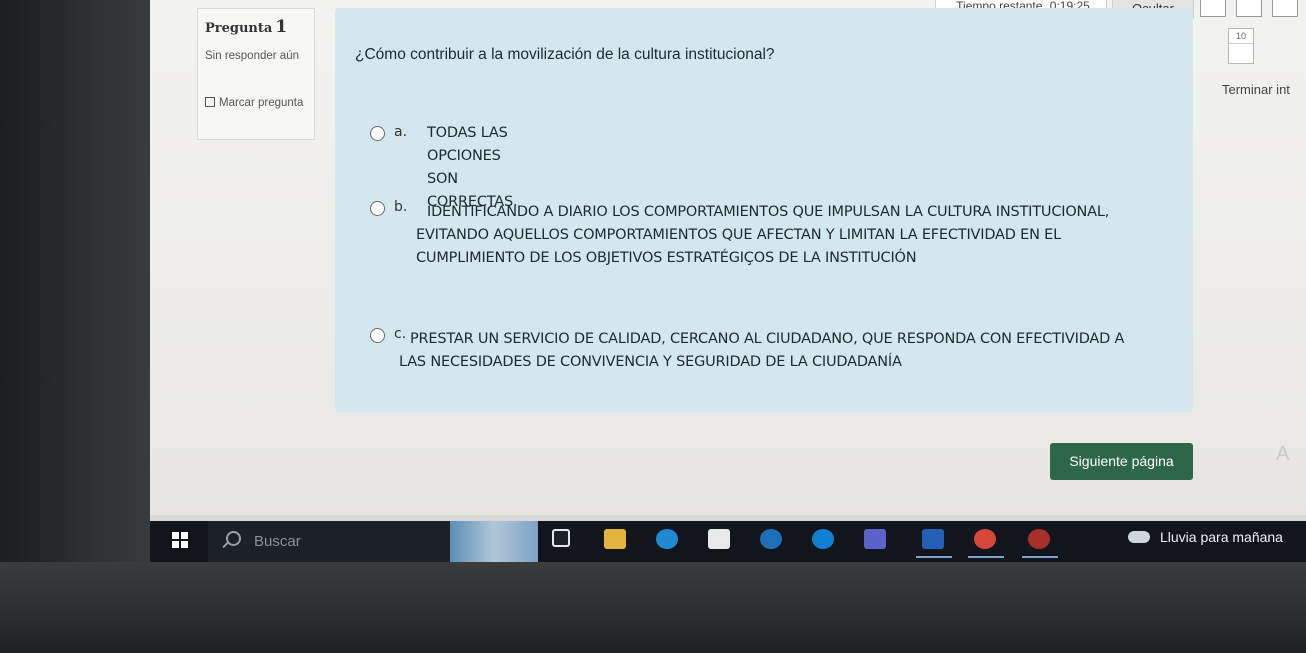 The height and width of the screenshot is (653, 1306). Describe the element at coordinates (615, 539) in the screenshot. I see `file-explorer-icon` at that location.